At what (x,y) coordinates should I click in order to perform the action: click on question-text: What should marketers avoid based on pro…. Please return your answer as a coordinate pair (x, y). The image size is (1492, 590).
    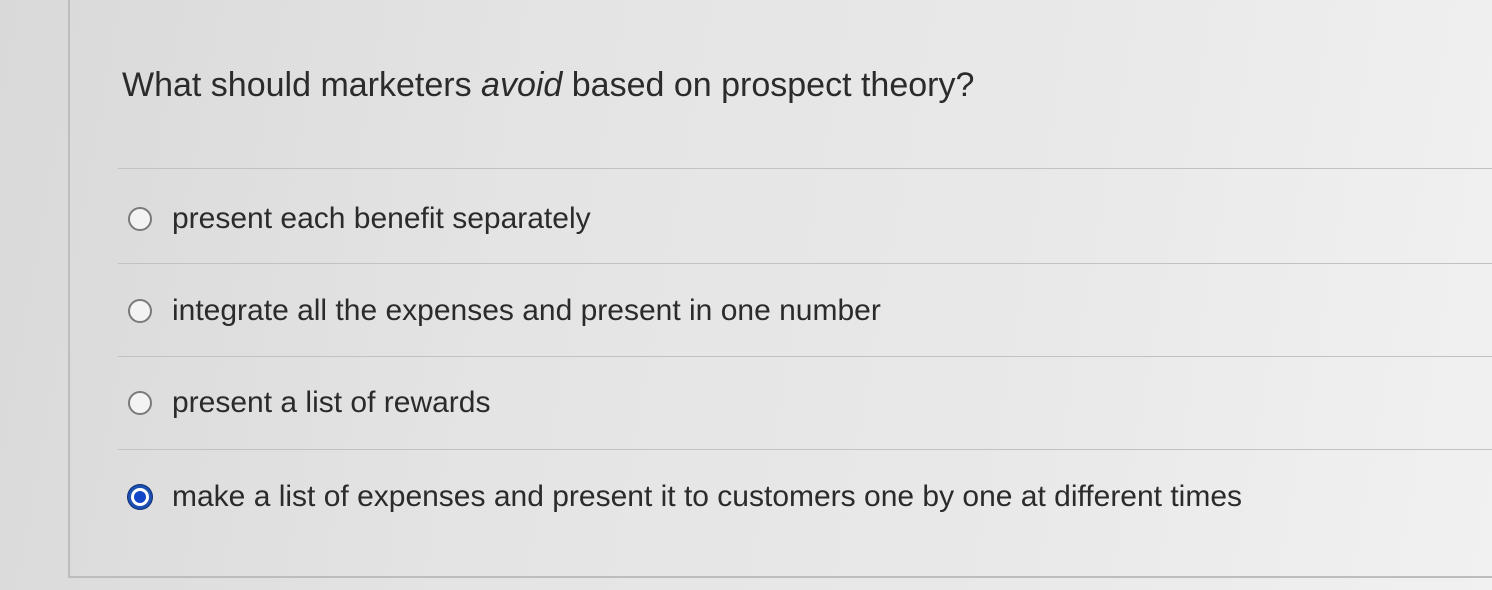
    Looking at the image, I should click on (548, 85).